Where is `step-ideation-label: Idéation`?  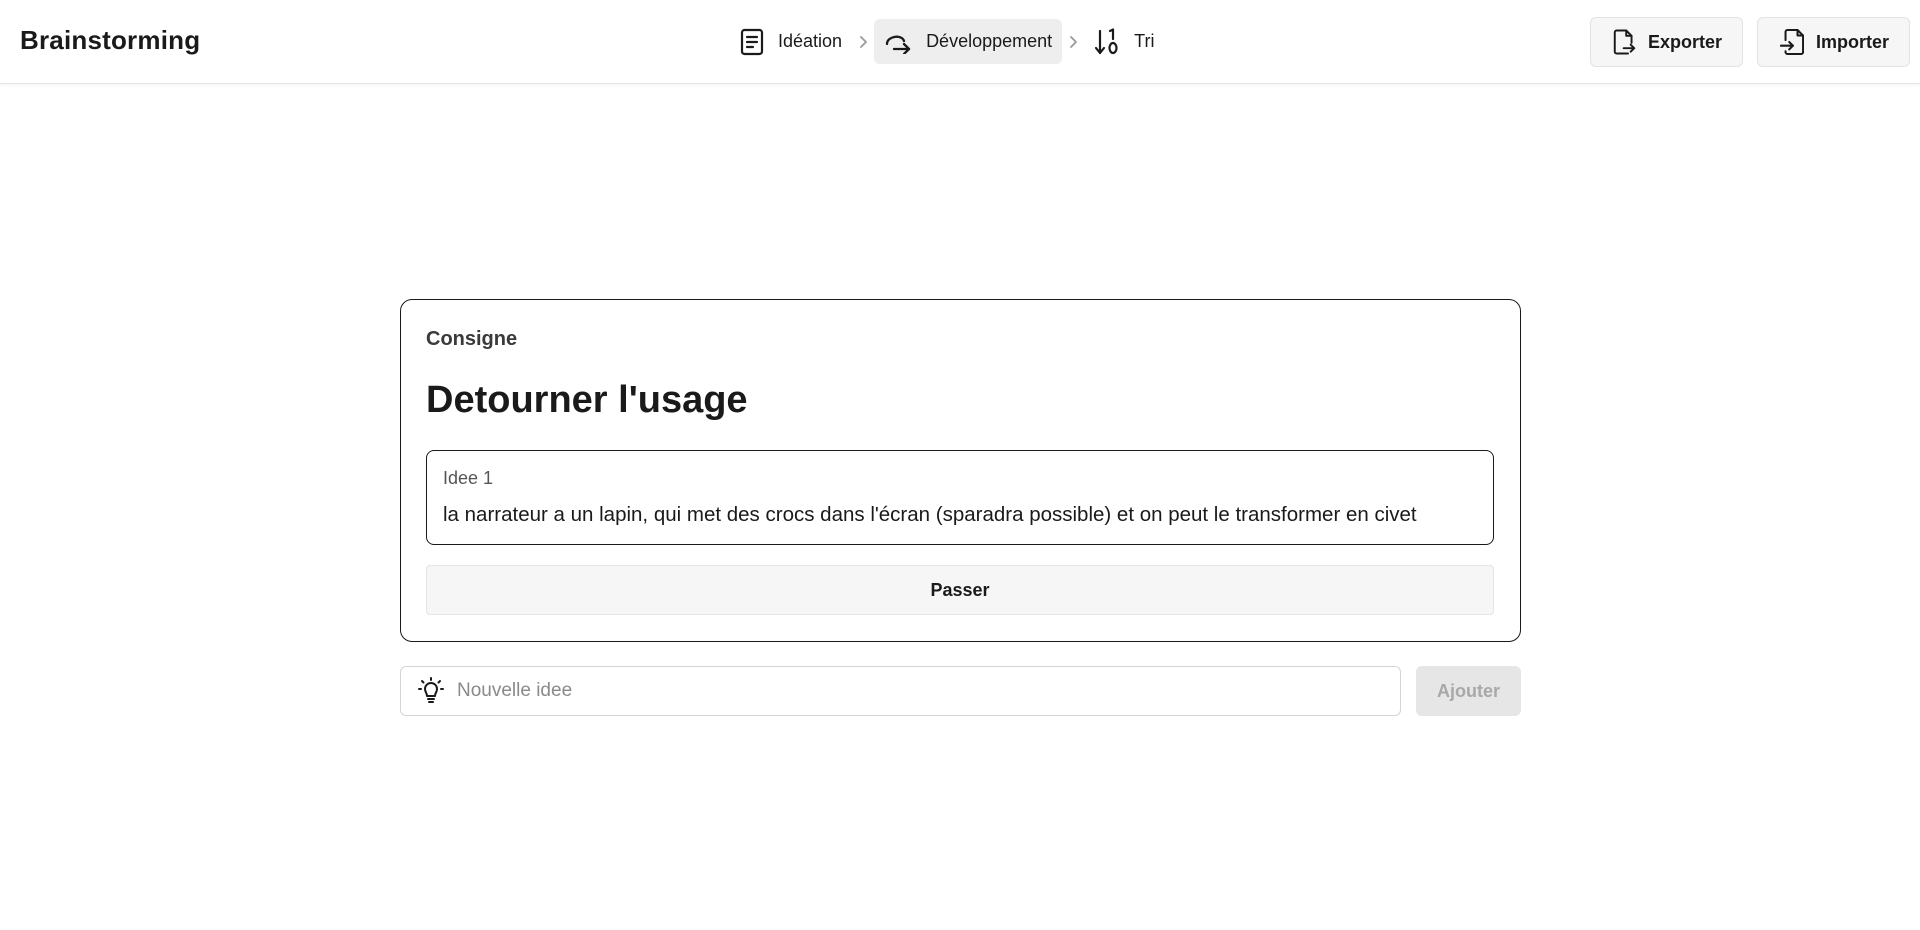 step-ideation-label: Idéation is located at coordinates (810, 41).